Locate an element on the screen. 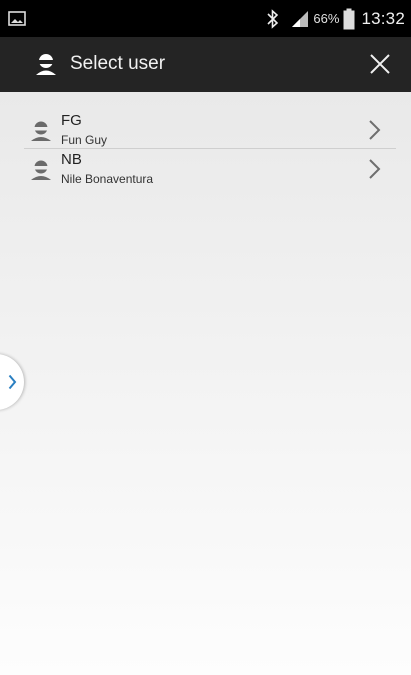  battery-icon is located at coordinates (349, 18).